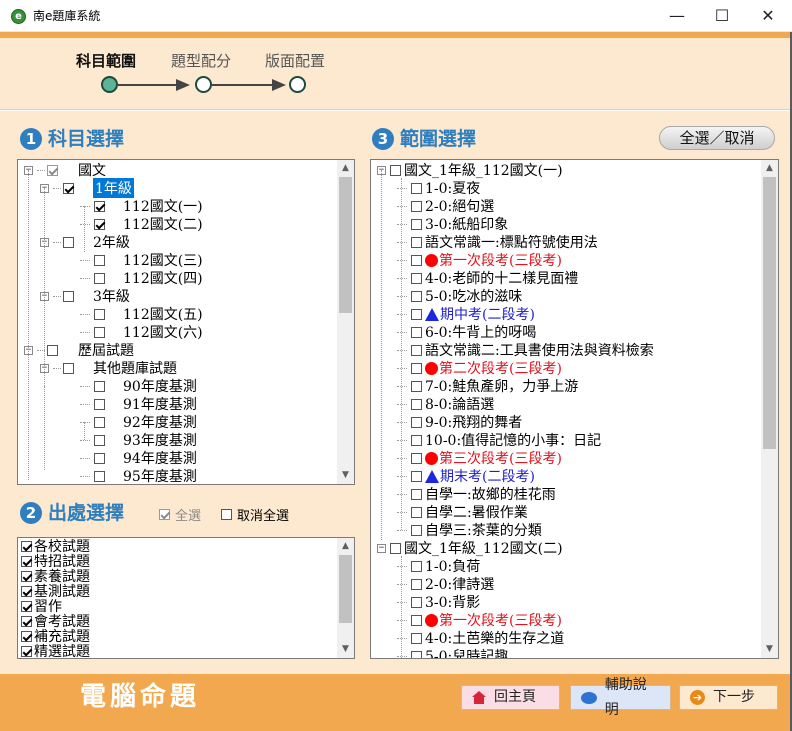 The height and width of the screenshot is (731, 792). Describe the element at coordinates (768, 16) in the screenshot. I see `close-button: ✕` at that location.